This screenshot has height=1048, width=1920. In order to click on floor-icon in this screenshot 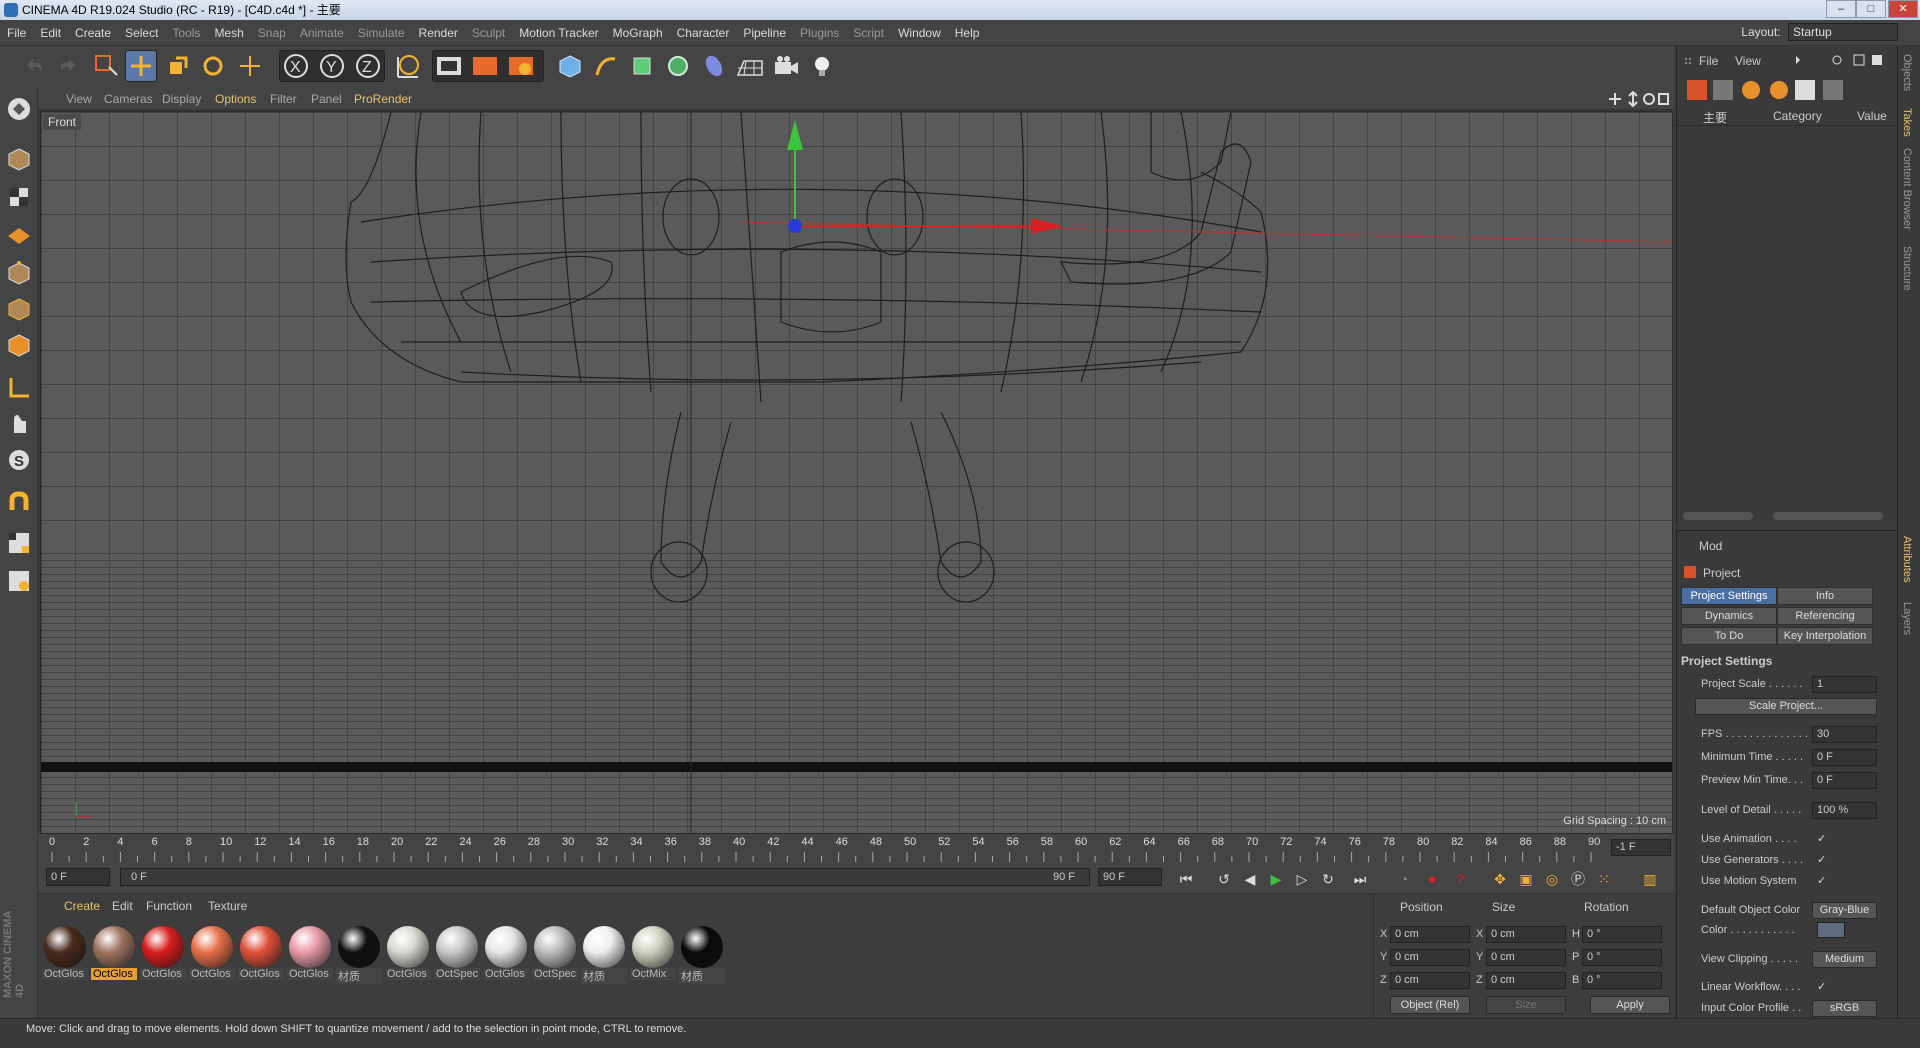, I will do `click(750, 66)`.